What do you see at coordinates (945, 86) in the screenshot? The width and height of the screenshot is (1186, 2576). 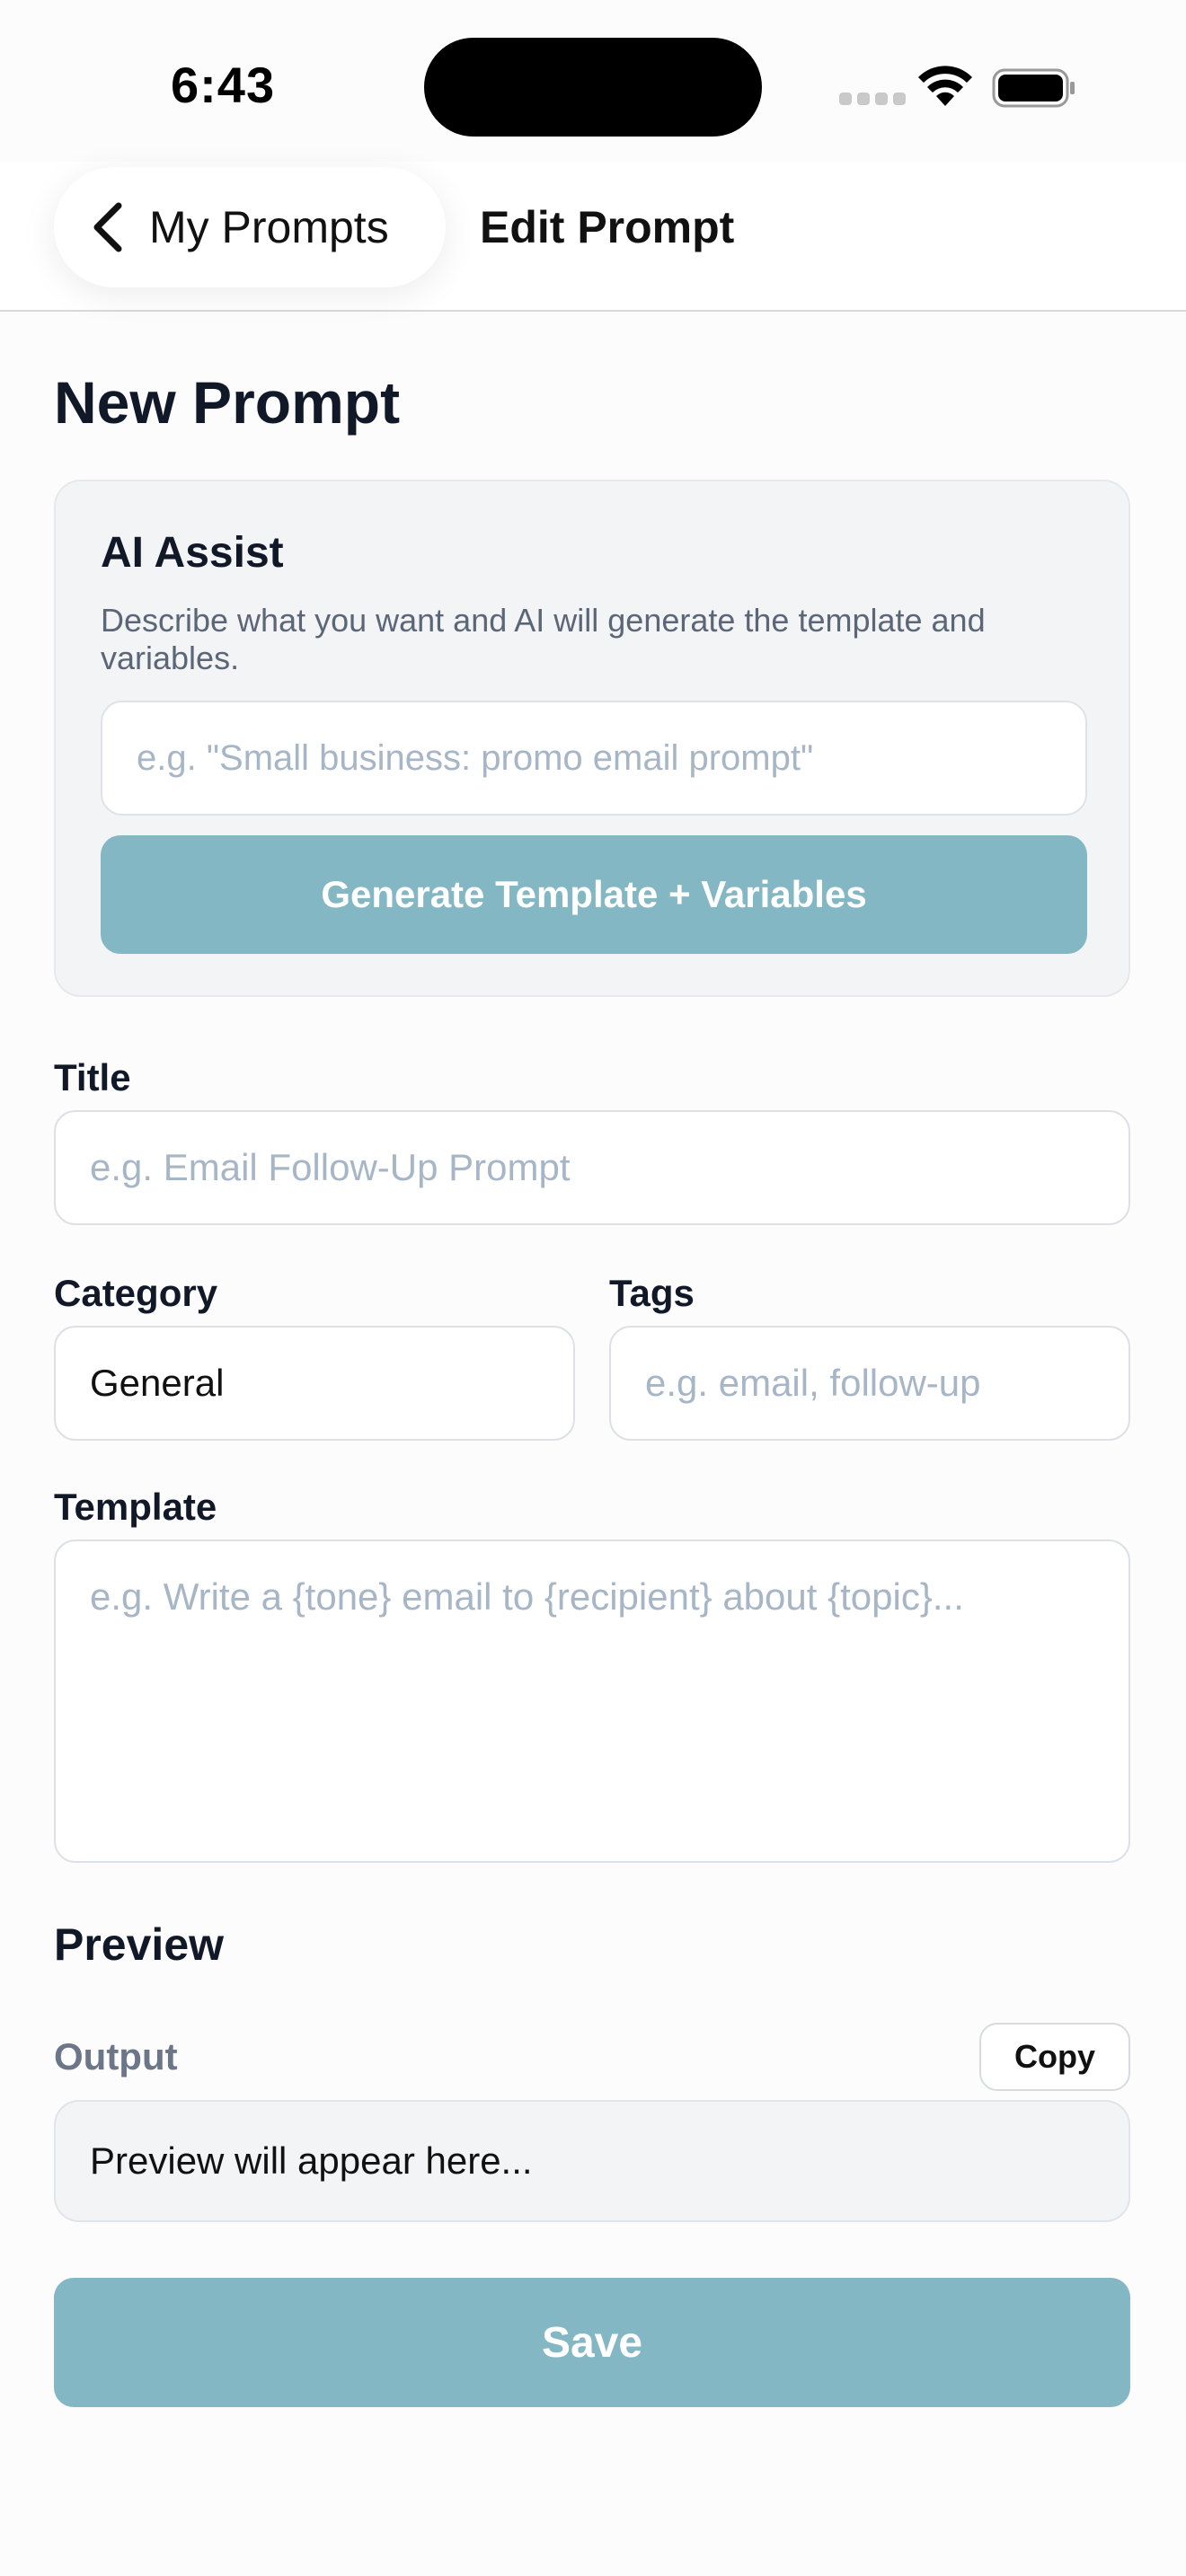 I see `wifi-icon` at bounding box center [945, 86].